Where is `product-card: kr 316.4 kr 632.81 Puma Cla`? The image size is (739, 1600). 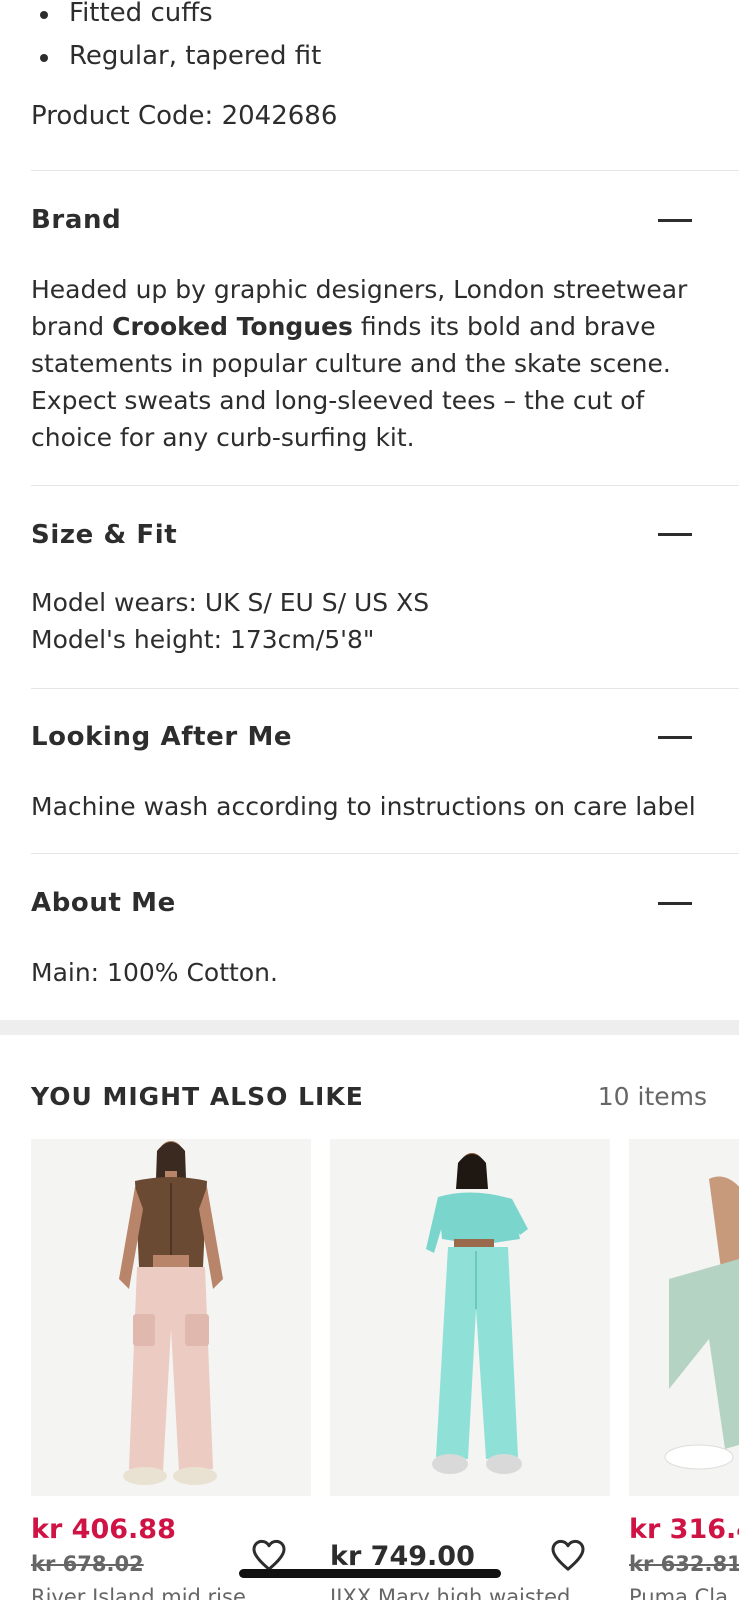 product-card: kr 316.4 kr 632.81 Puma Cla is located at coordinates (684, 1369).